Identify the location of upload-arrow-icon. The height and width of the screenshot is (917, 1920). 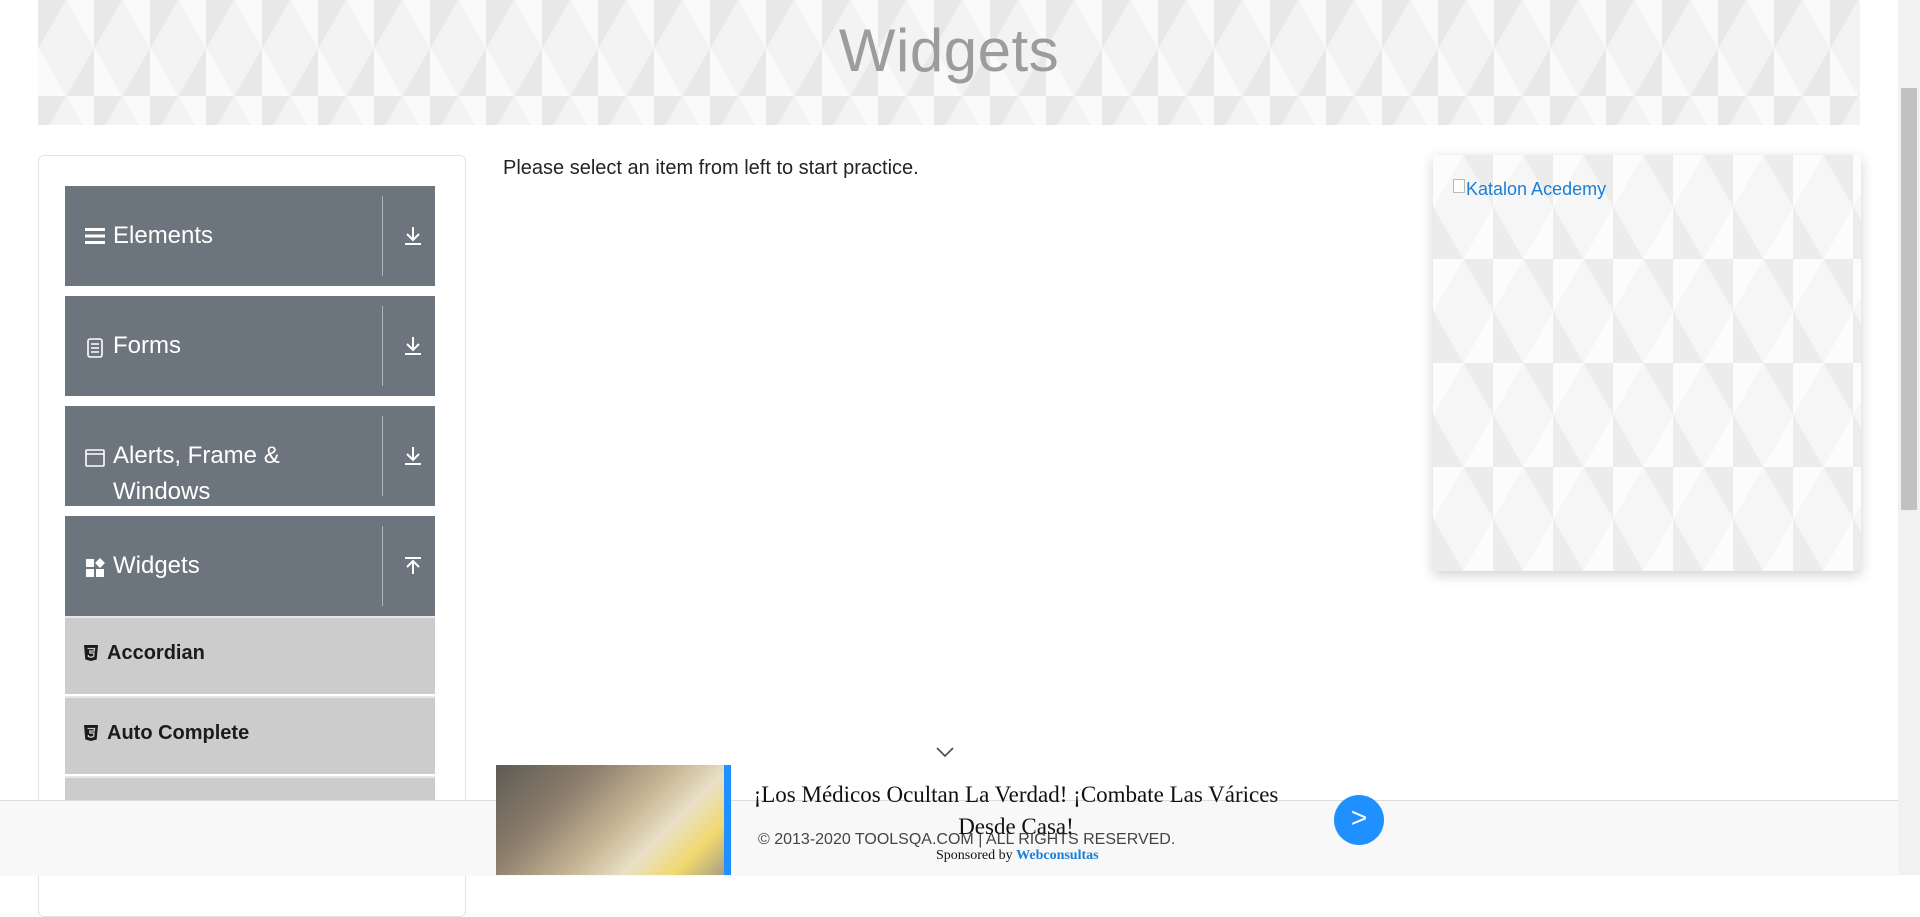
(413, 566).